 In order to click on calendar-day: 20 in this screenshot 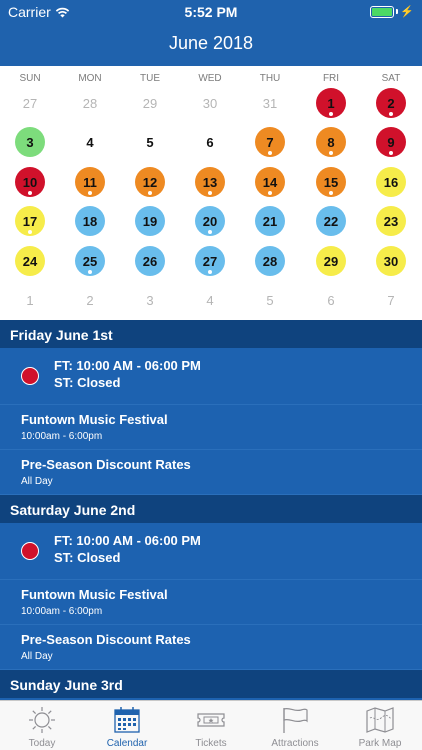, I will do `click(210, 221)`.